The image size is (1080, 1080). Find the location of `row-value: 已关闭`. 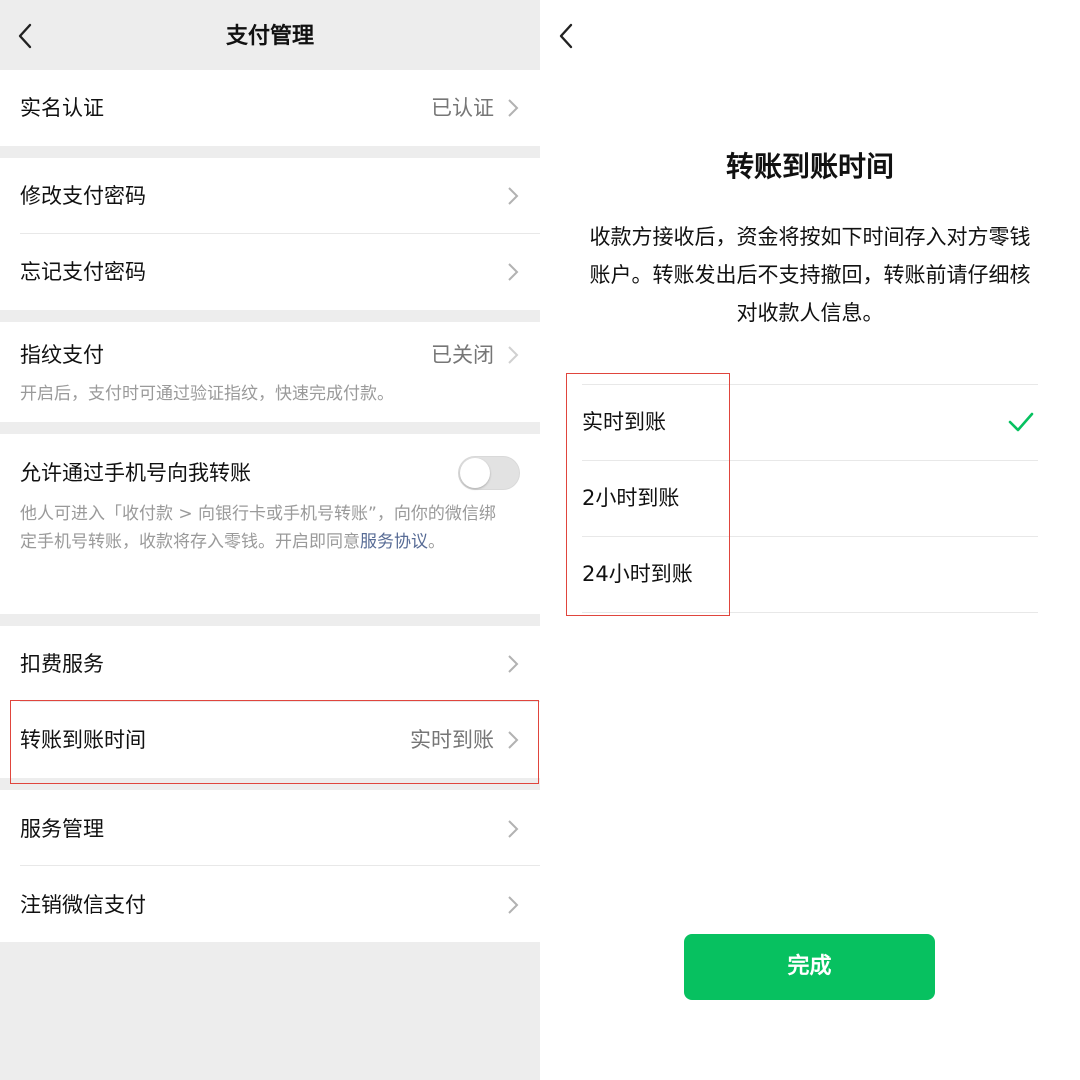

row-value: 已关闭 is located at coordinates (462, 355).